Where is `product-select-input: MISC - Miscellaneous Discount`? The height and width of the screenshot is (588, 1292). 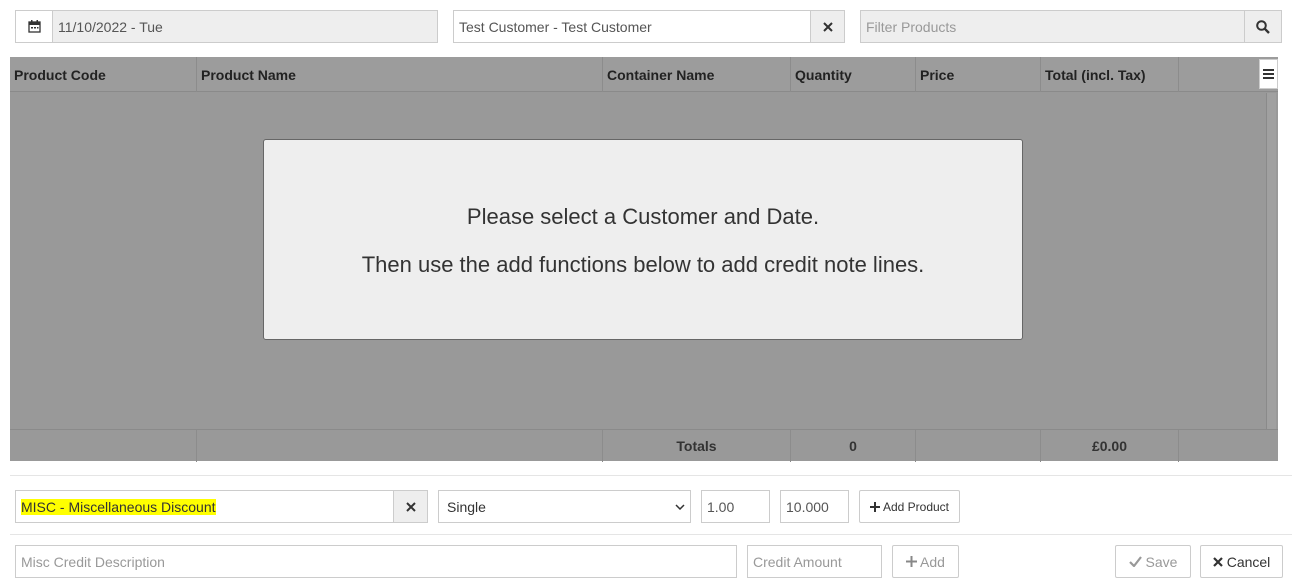 product-select-input: MISC - Miscellaneous Discount is located at coordinates (204, 506).